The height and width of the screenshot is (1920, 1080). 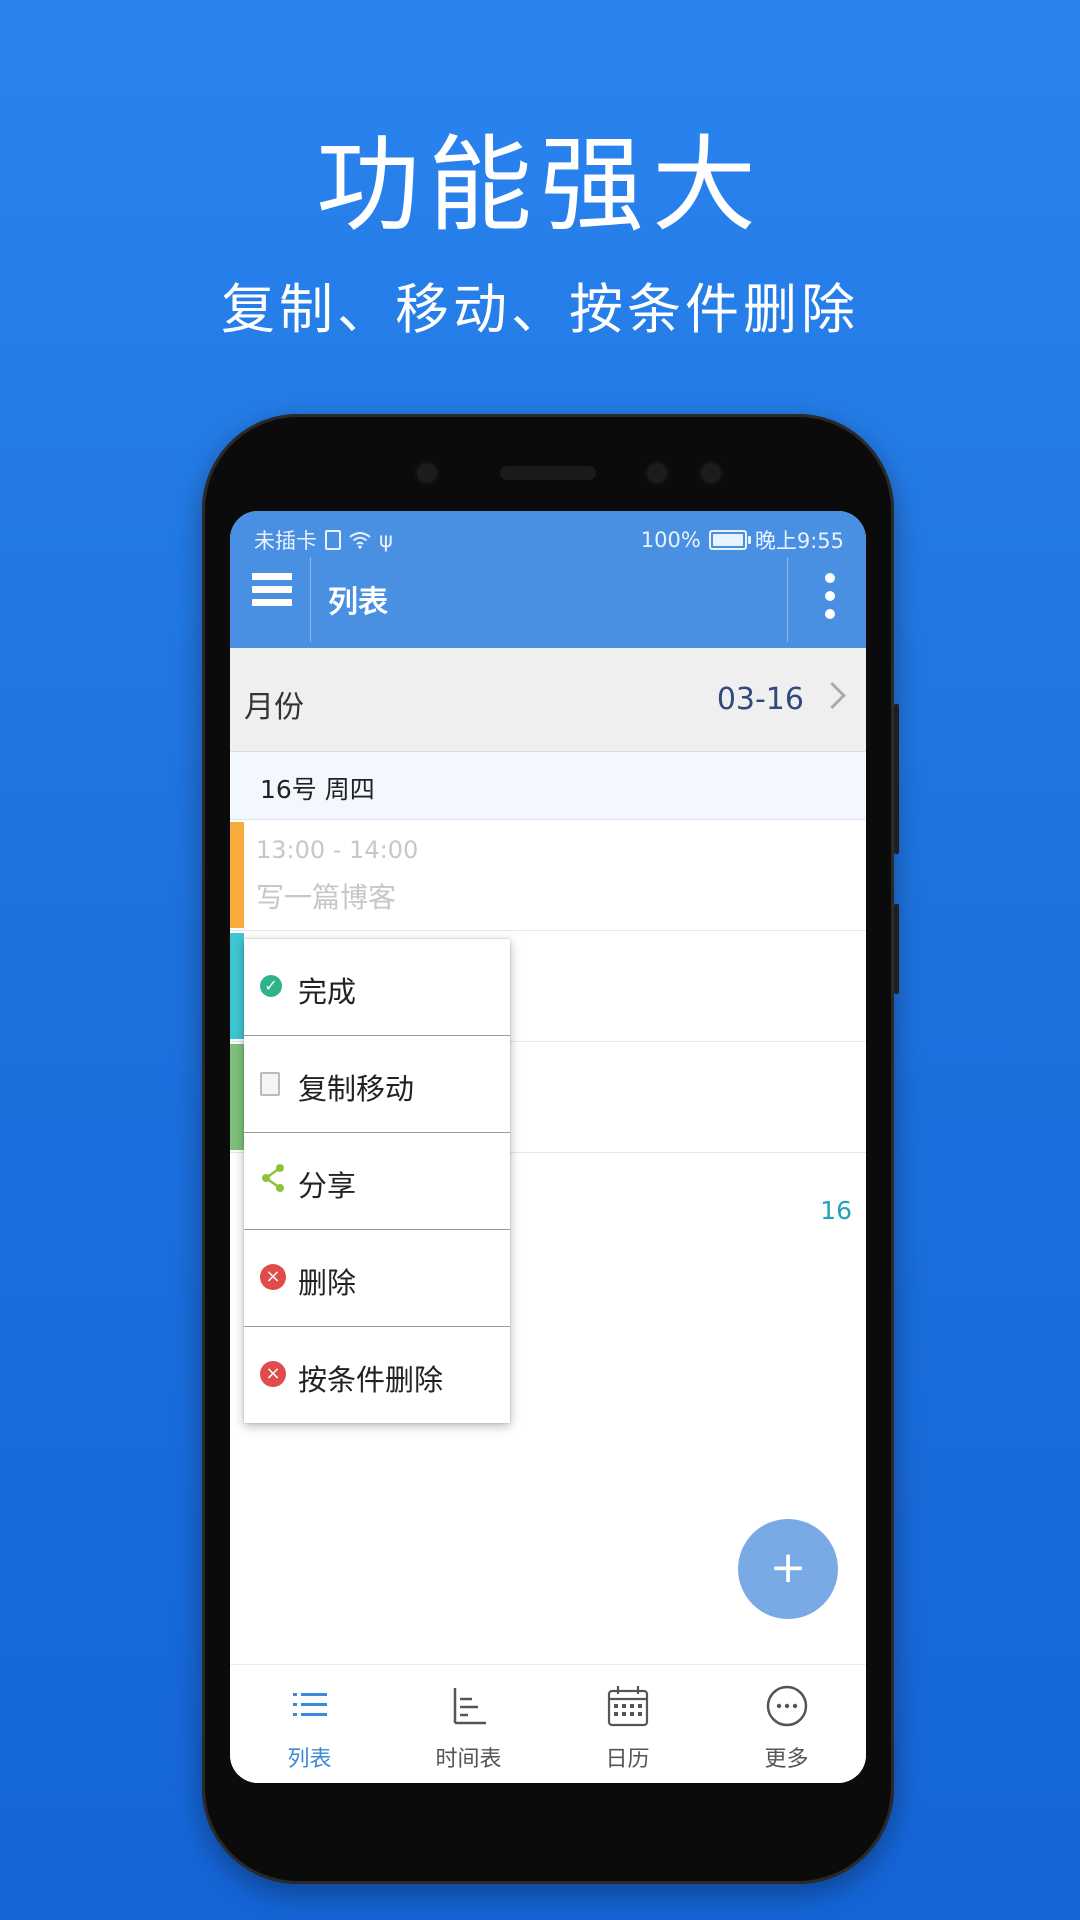 I want to click on front-camera, so click(x=427, y=473).